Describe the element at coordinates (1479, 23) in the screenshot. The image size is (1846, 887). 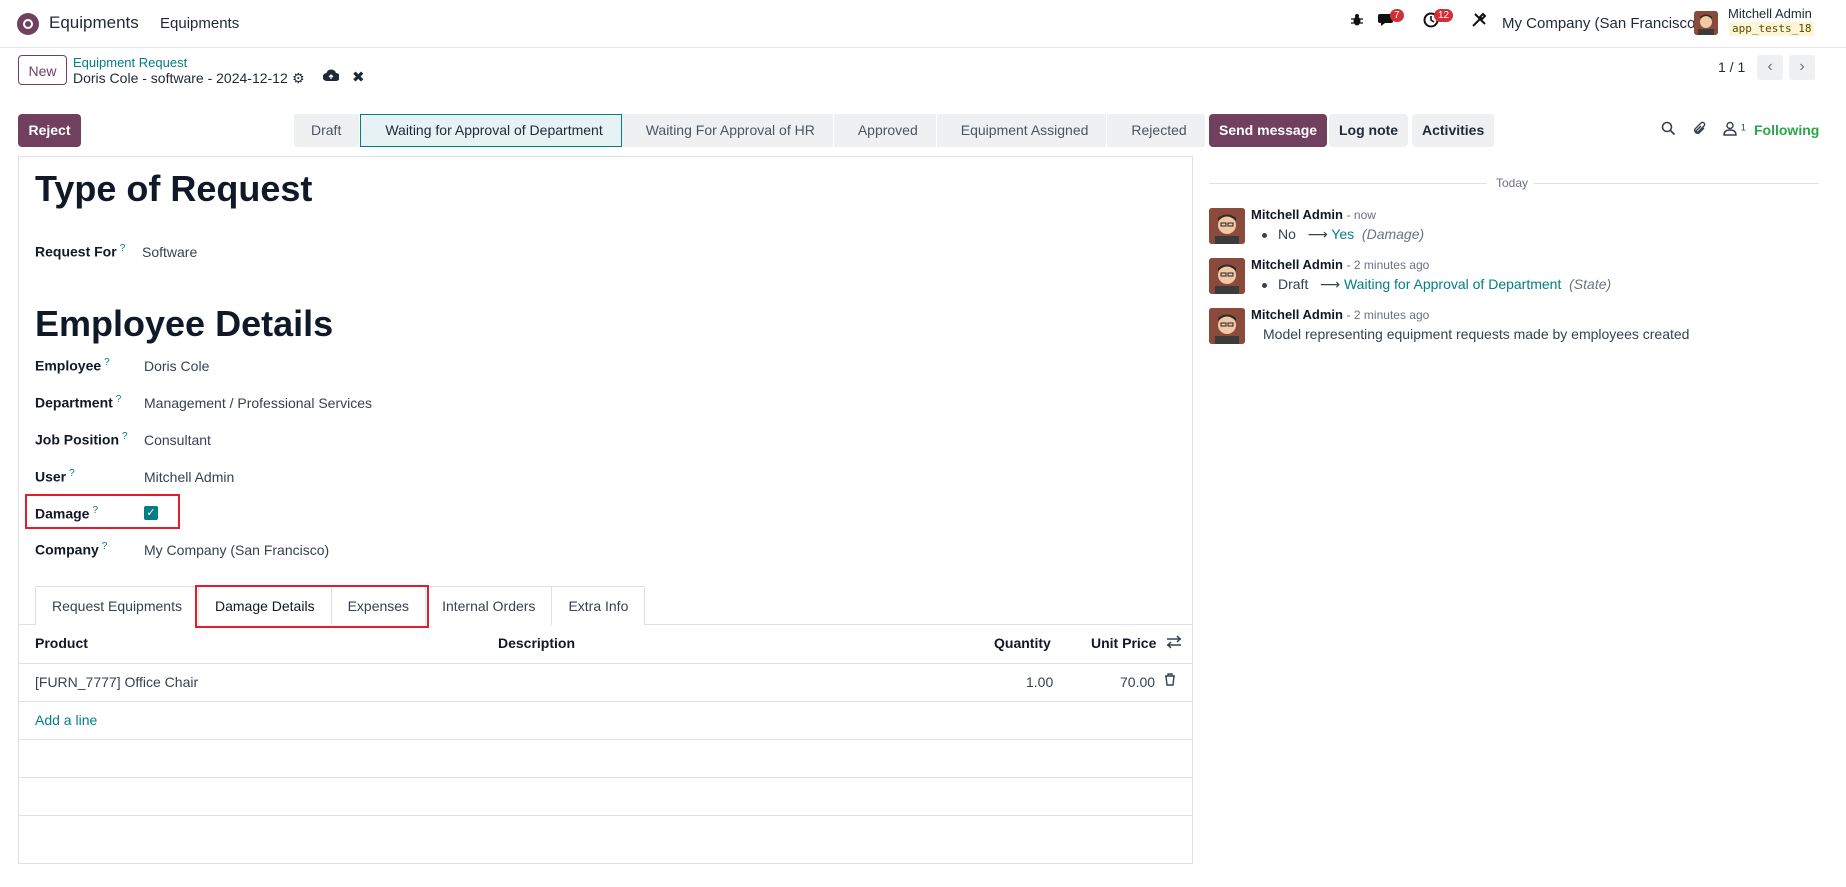
I see `tools-icon` at that location.